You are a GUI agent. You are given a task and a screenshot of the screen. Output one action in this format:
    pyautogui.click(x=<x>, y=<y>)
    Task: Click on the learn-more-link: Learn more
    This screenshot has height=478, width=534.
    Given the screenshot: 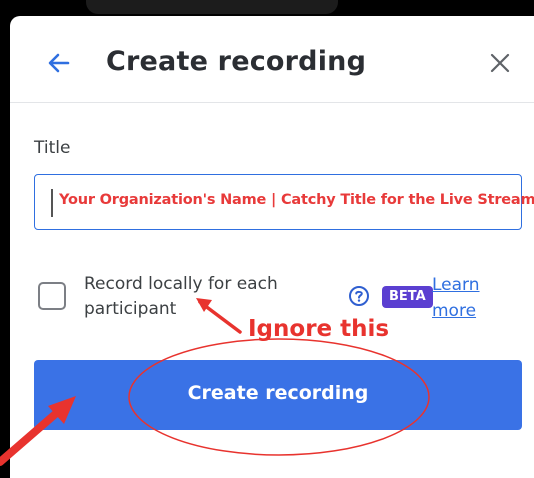 What is the action you would take?
    pyautogui.click(x=462, y=298)
    